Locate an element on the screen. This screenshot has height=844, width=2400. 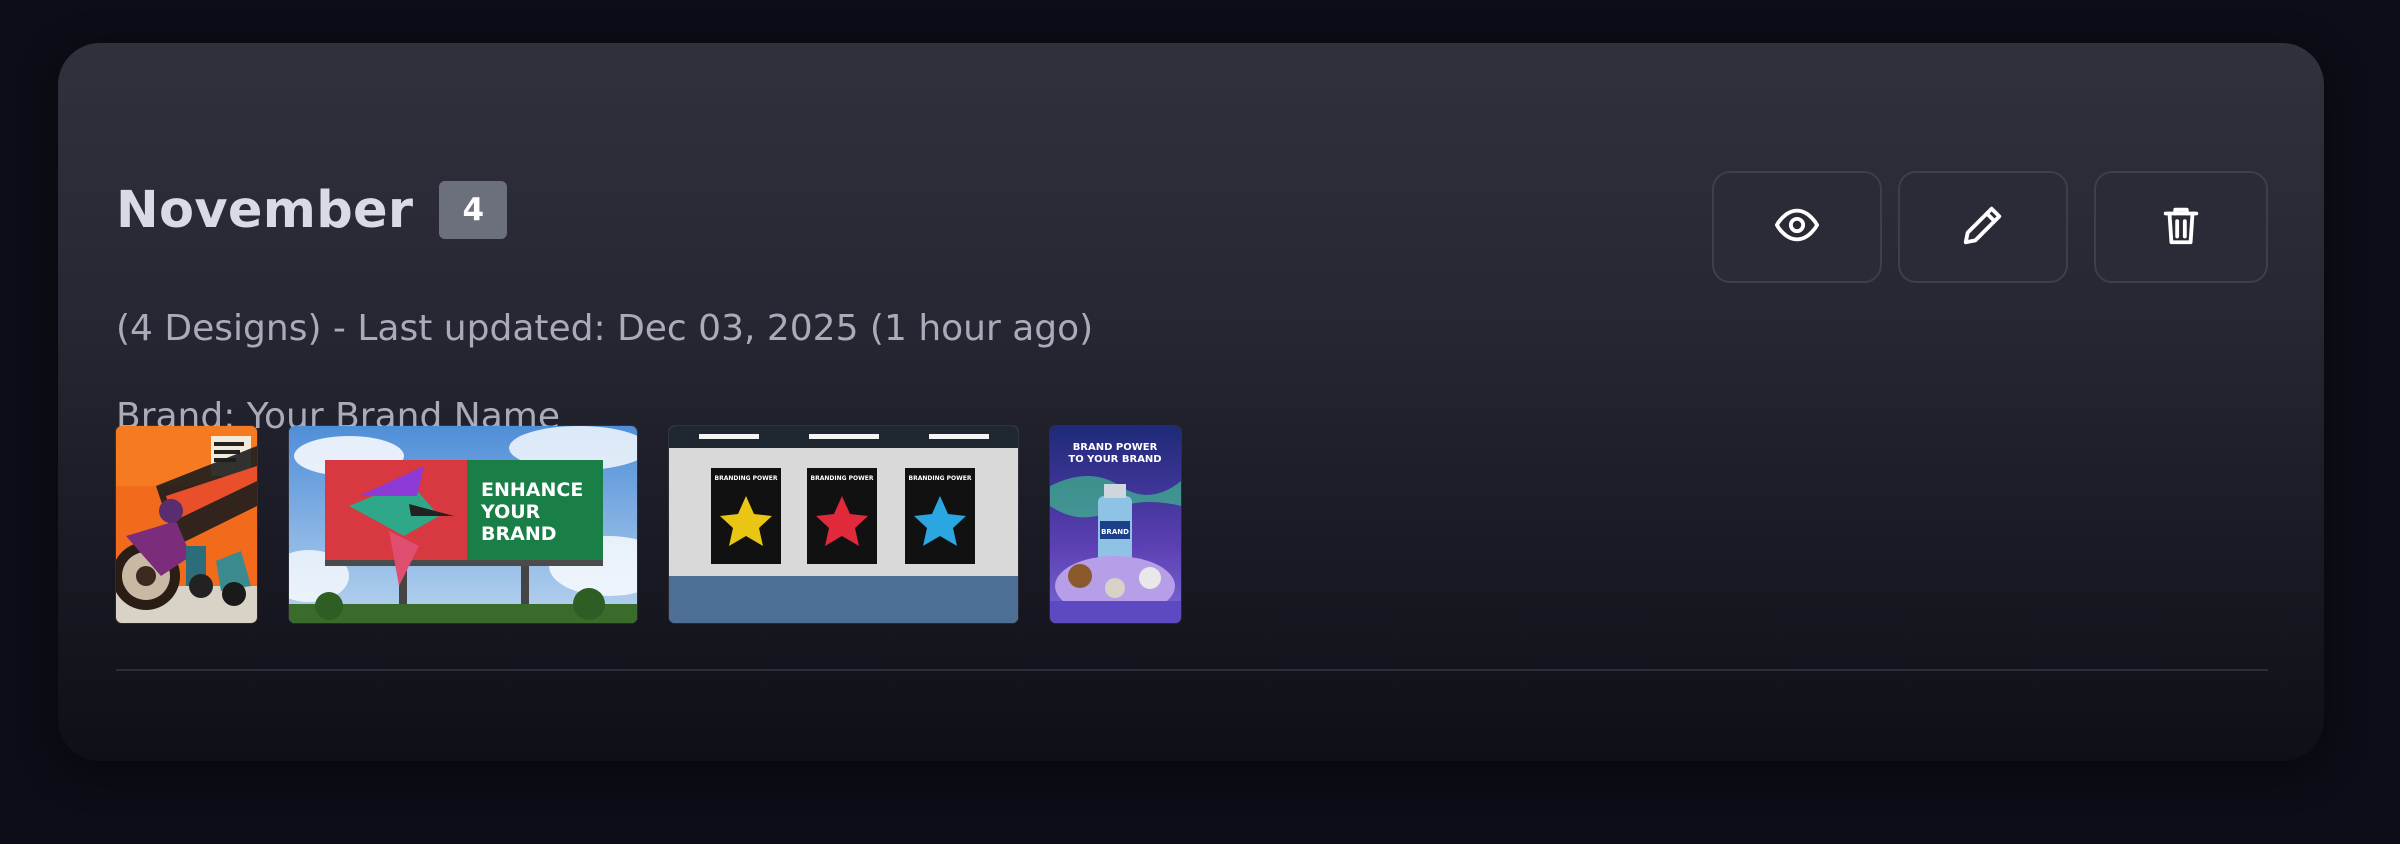
thumbnail-billboard-hummingbird: ENHANCE YOUR BRAND is located at coordinates (463, 524).